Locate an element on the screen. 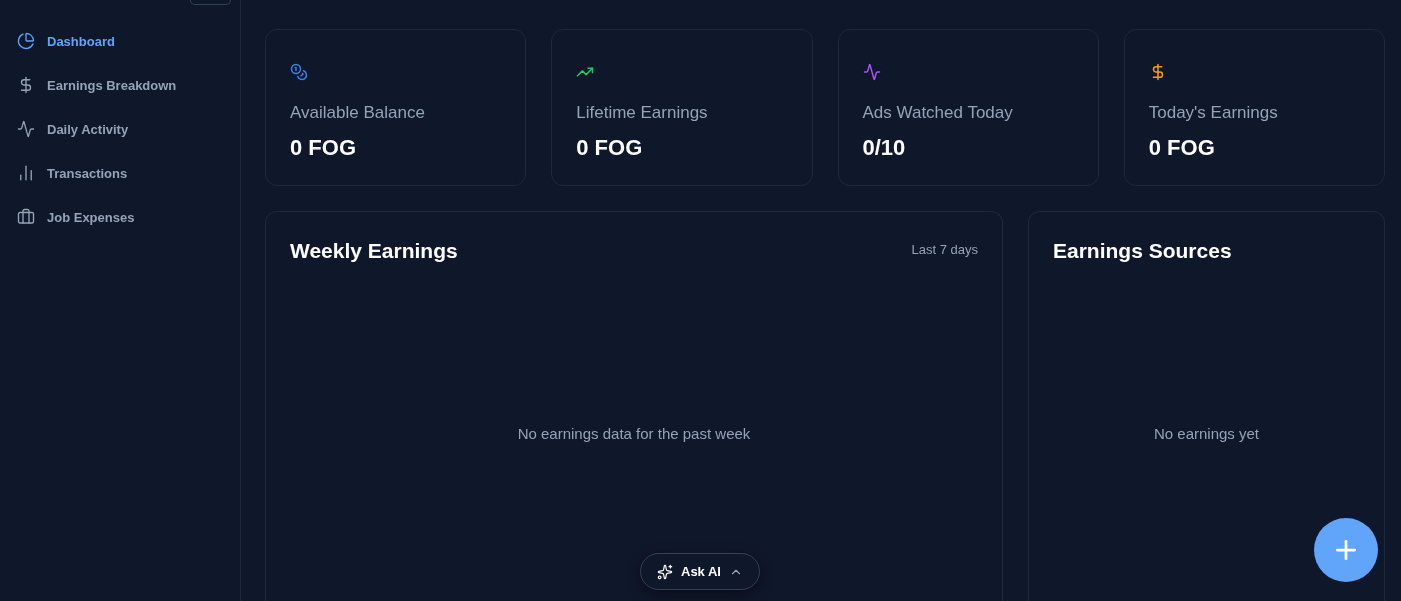 Image resolution: width=1401 pixels, height=601 pixels. stat-label: Available Balance is located at coordinates (357, 113).